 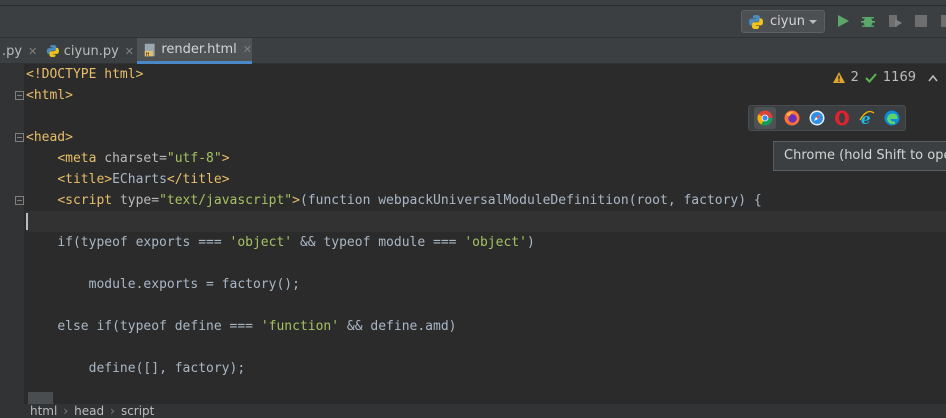 What do you see at coordinates (135, 158) in the screenshot?
I see `code-token: charset=` at bounding box center [135, 158].